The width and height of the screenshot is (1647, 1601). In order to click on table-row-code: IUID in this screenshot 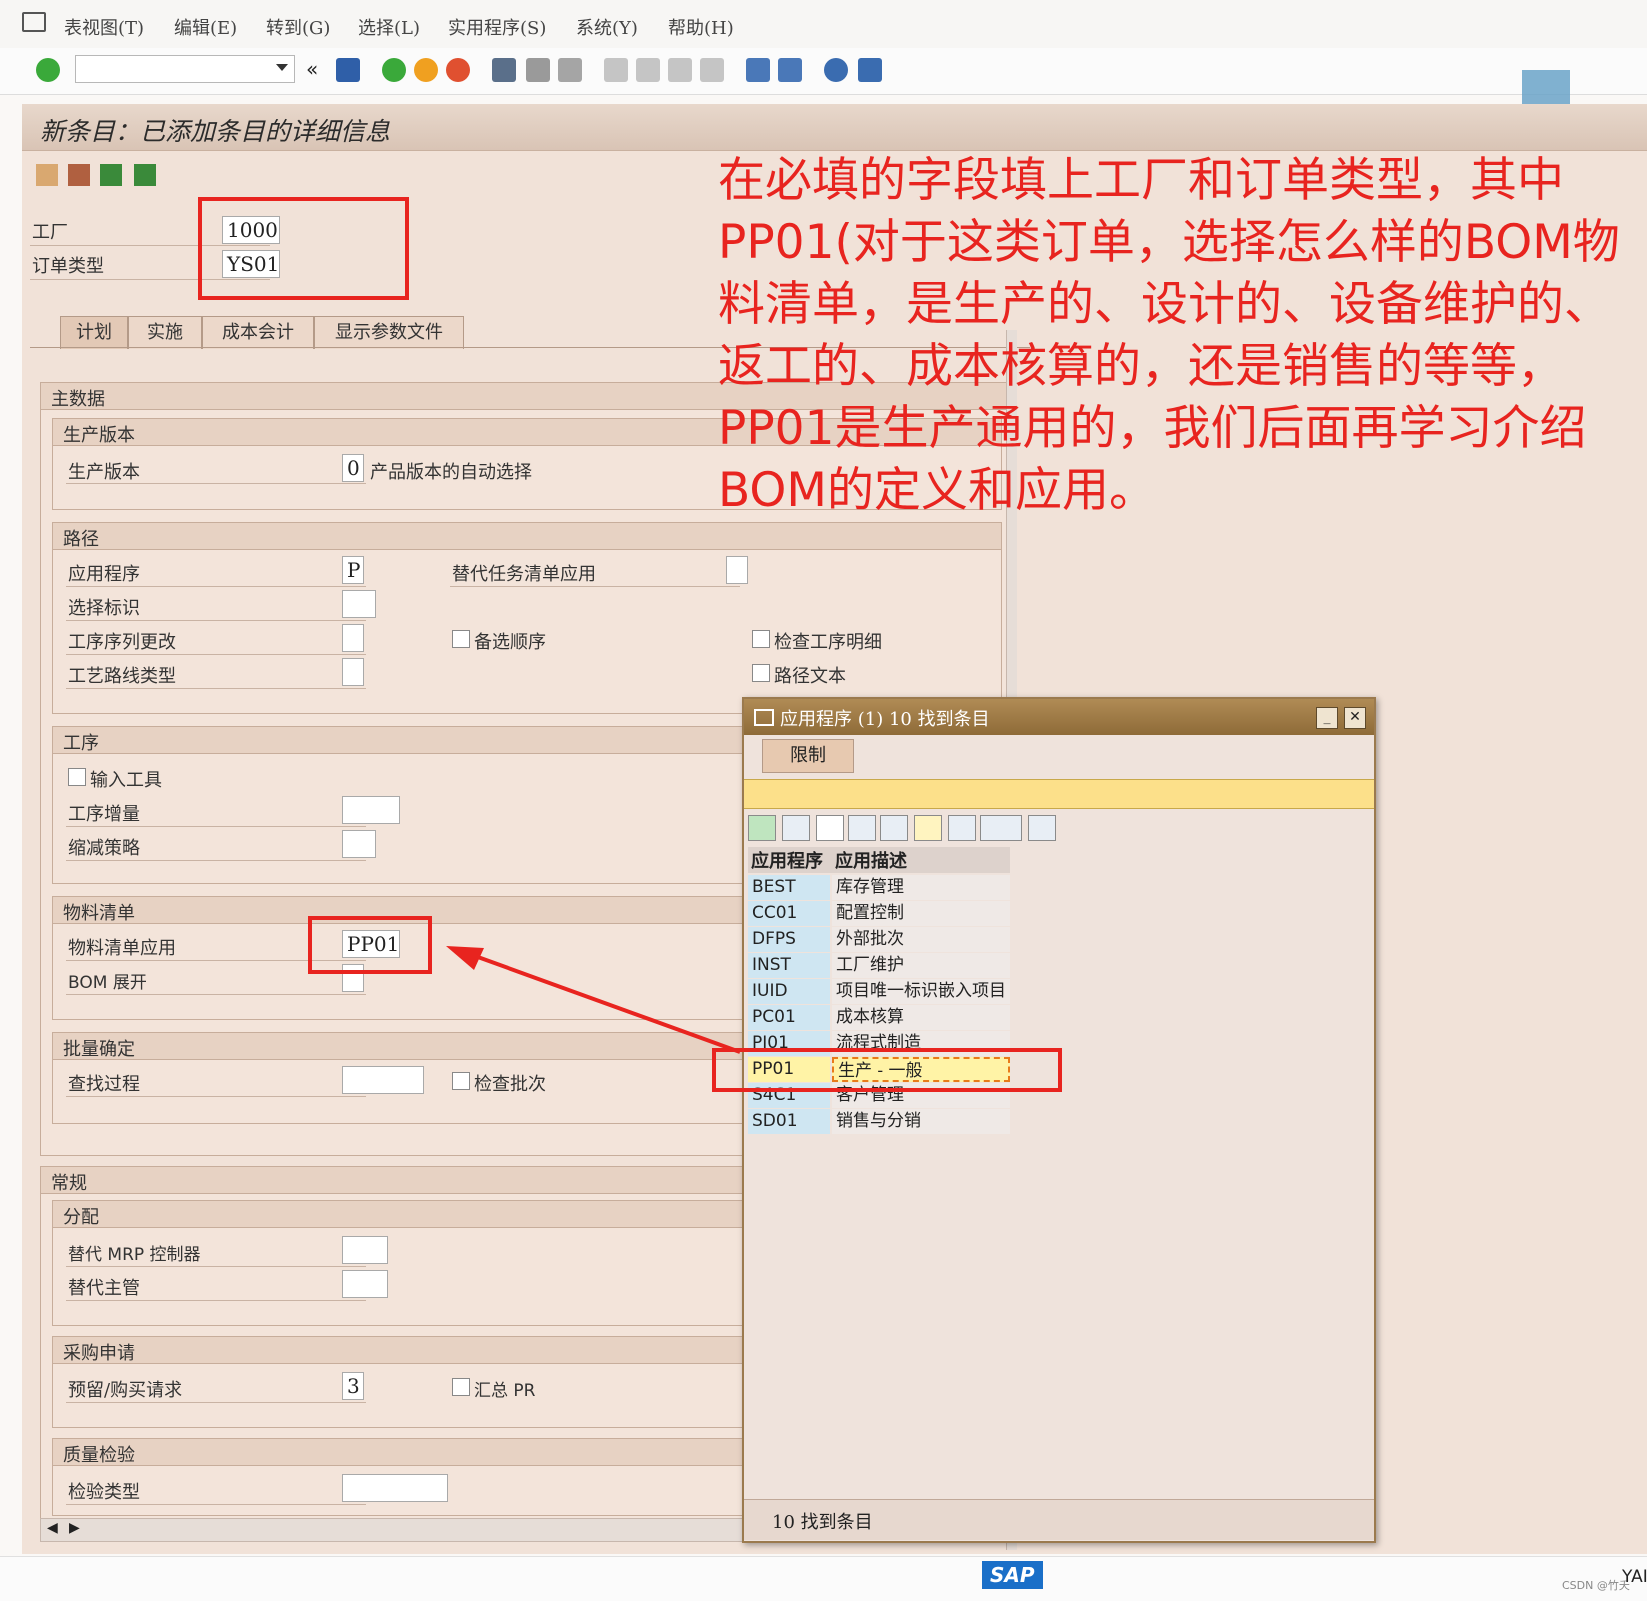, I will do `click(789, 991)`.